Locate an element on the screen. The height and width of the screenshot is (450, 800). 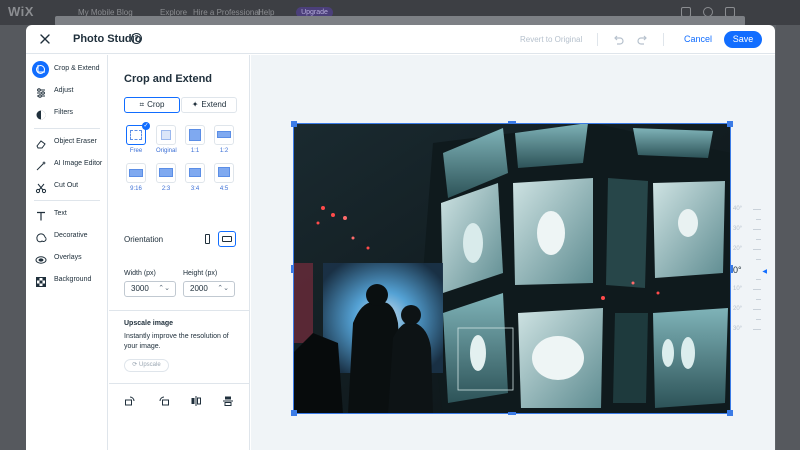
redo-icon is located at coordinates (643, 39).